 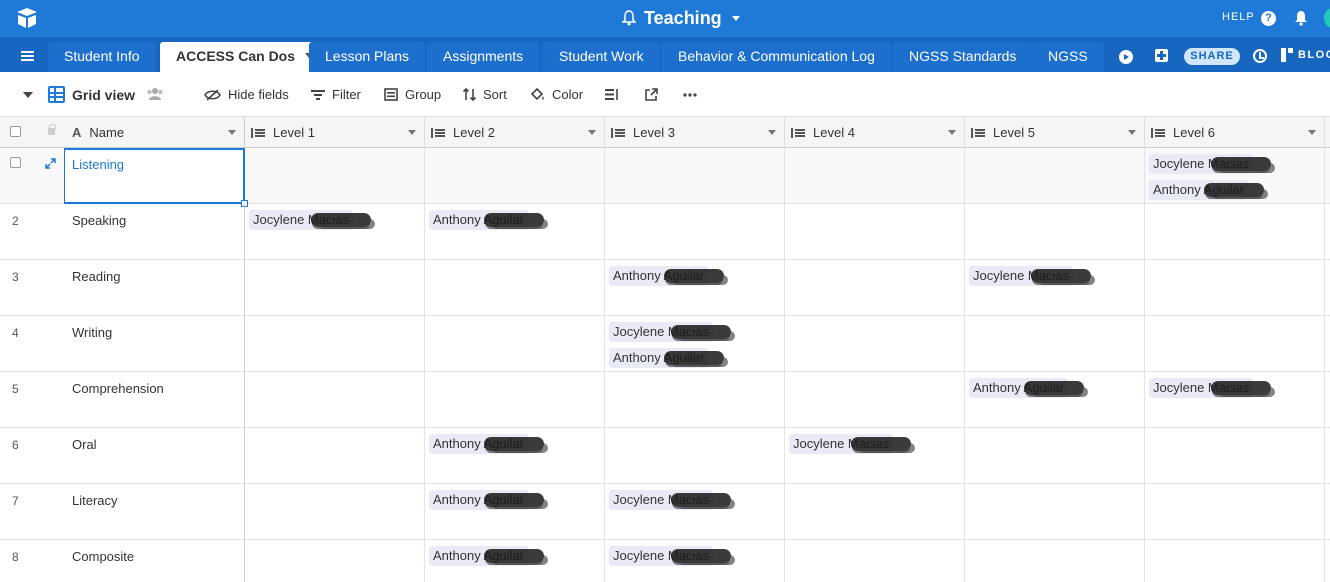 I want to click on tab-ngss-standards: NGSS Standards, so click(x=963, y=57).